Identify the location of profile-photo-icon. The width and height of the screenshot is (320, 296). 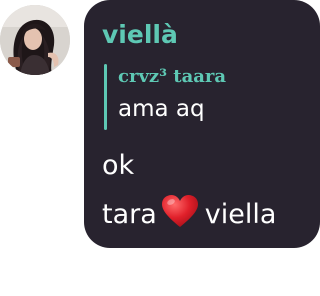
(35, 40).